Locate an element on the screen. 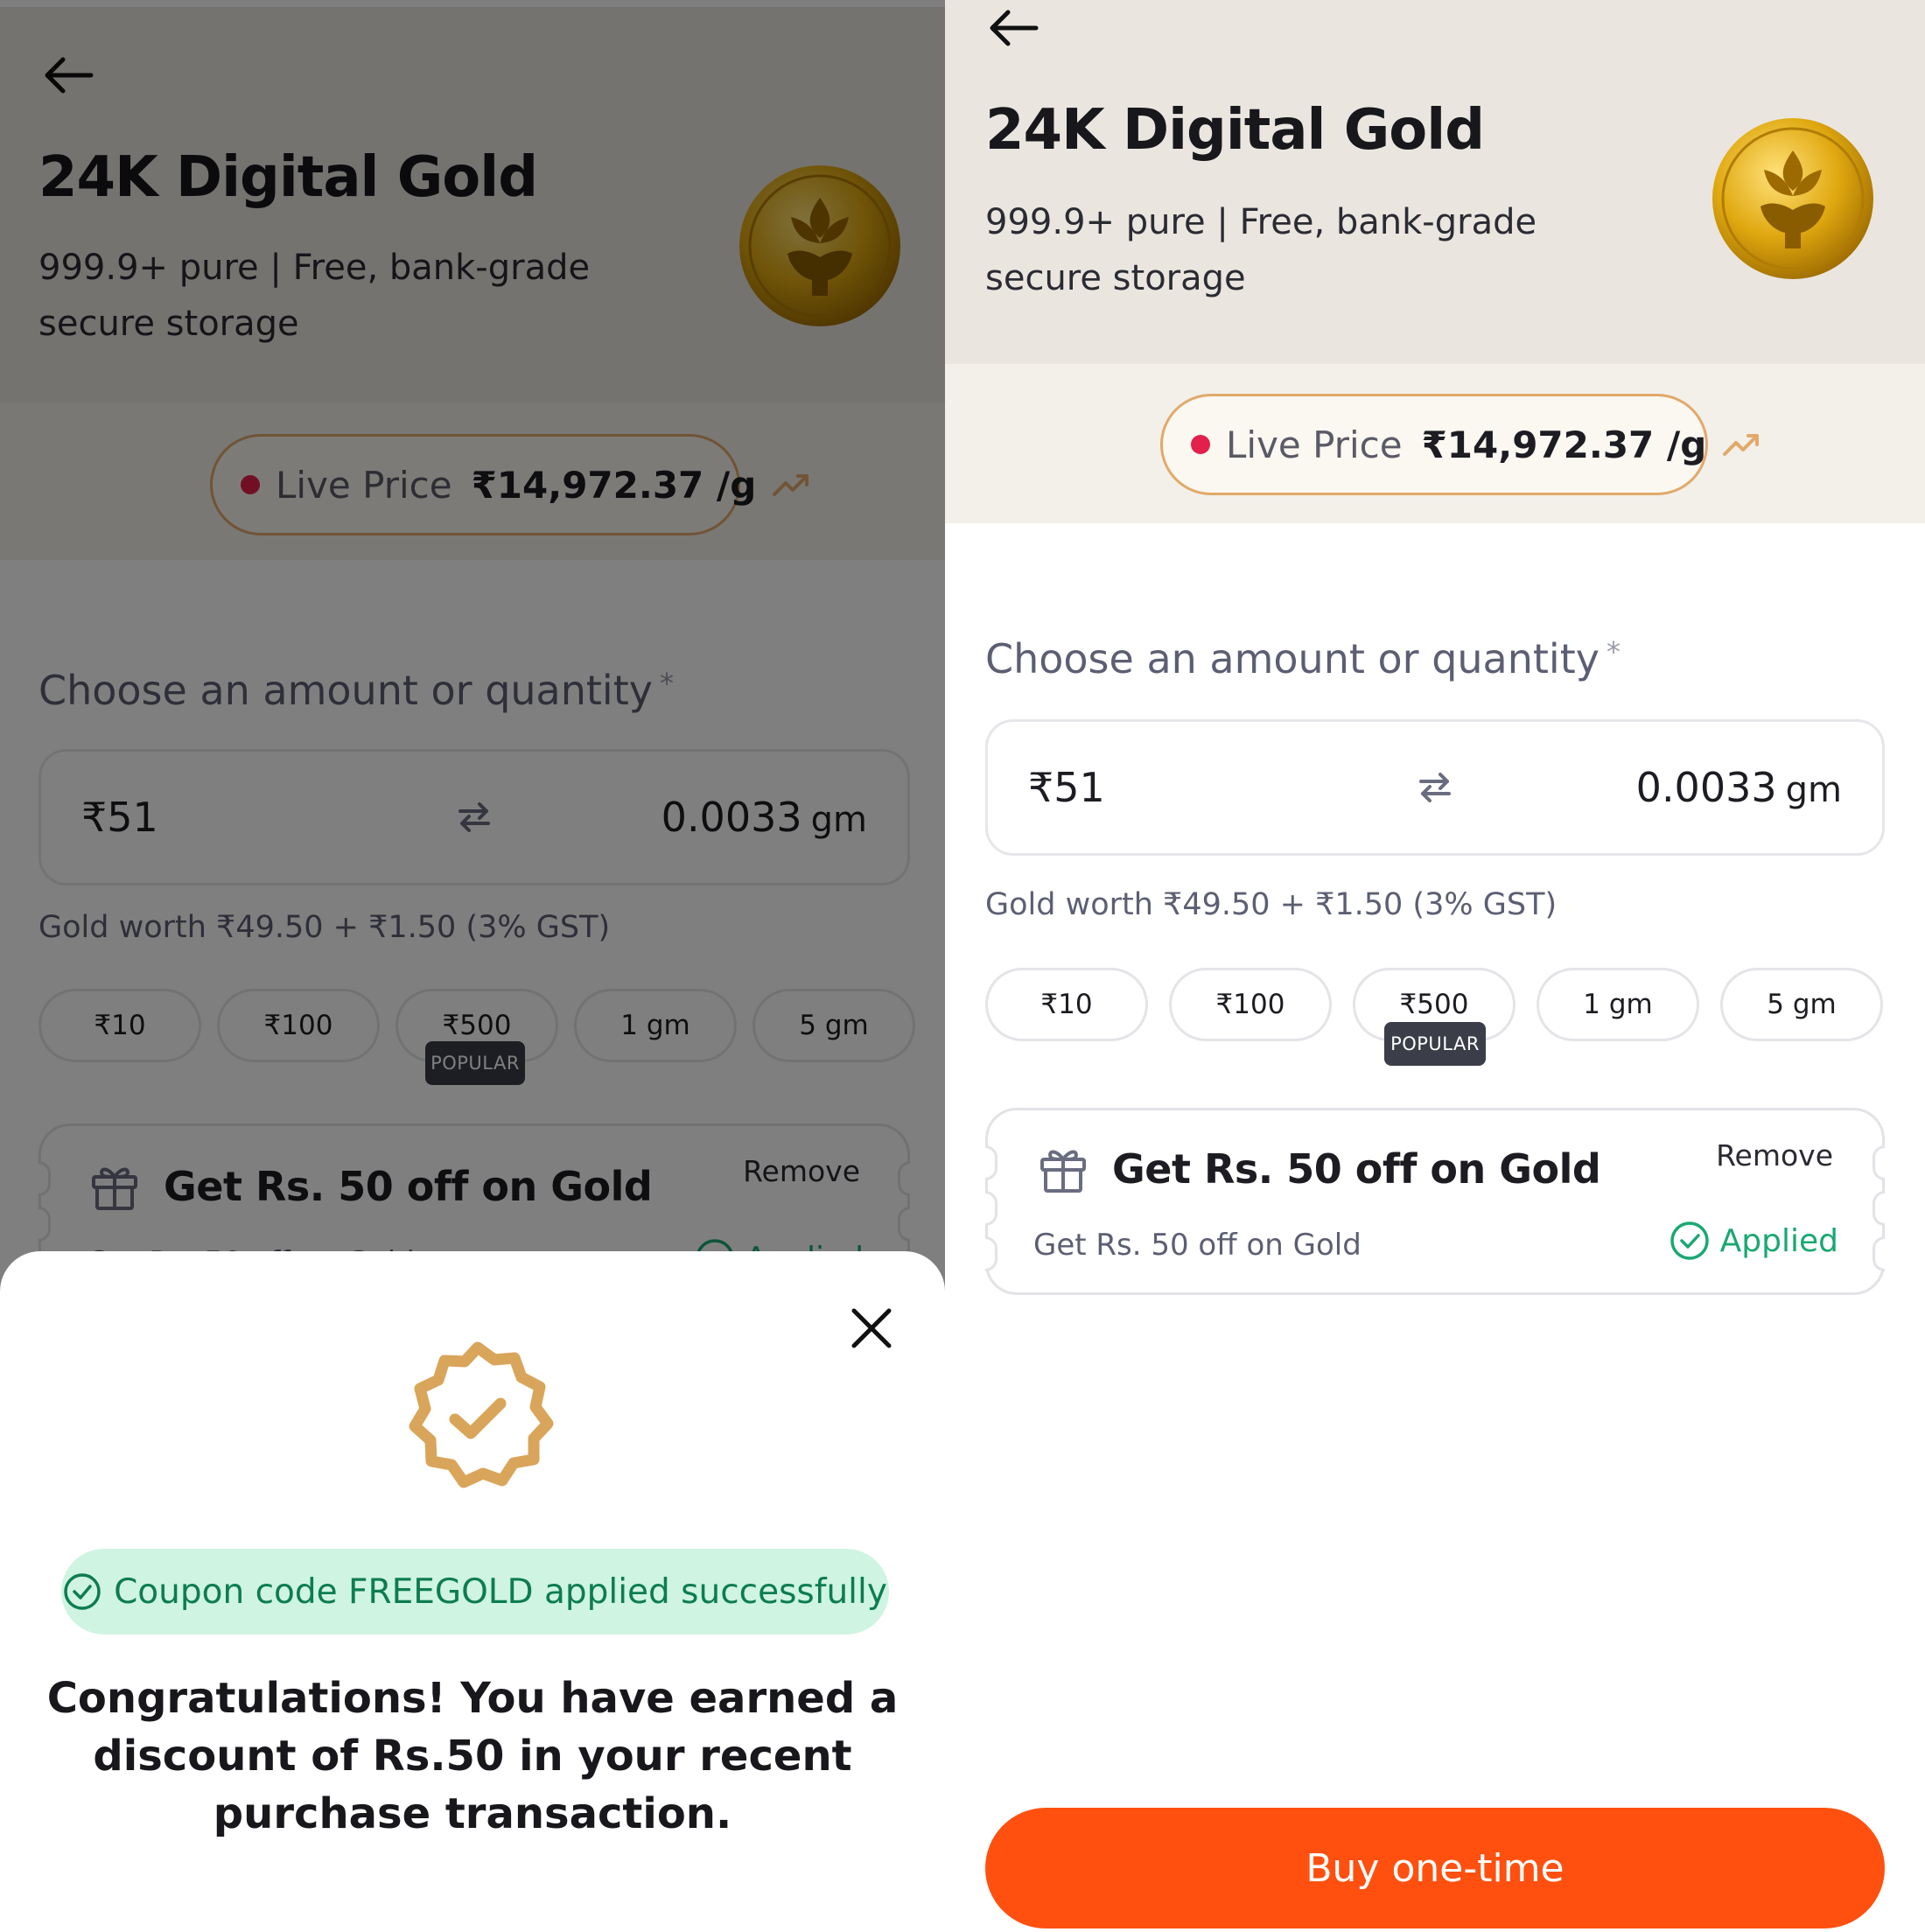 The image size is (1925, 1932). coupon-subtitle: Get Rs. 50 off on Gold is located at coordinates (1197, 1245).